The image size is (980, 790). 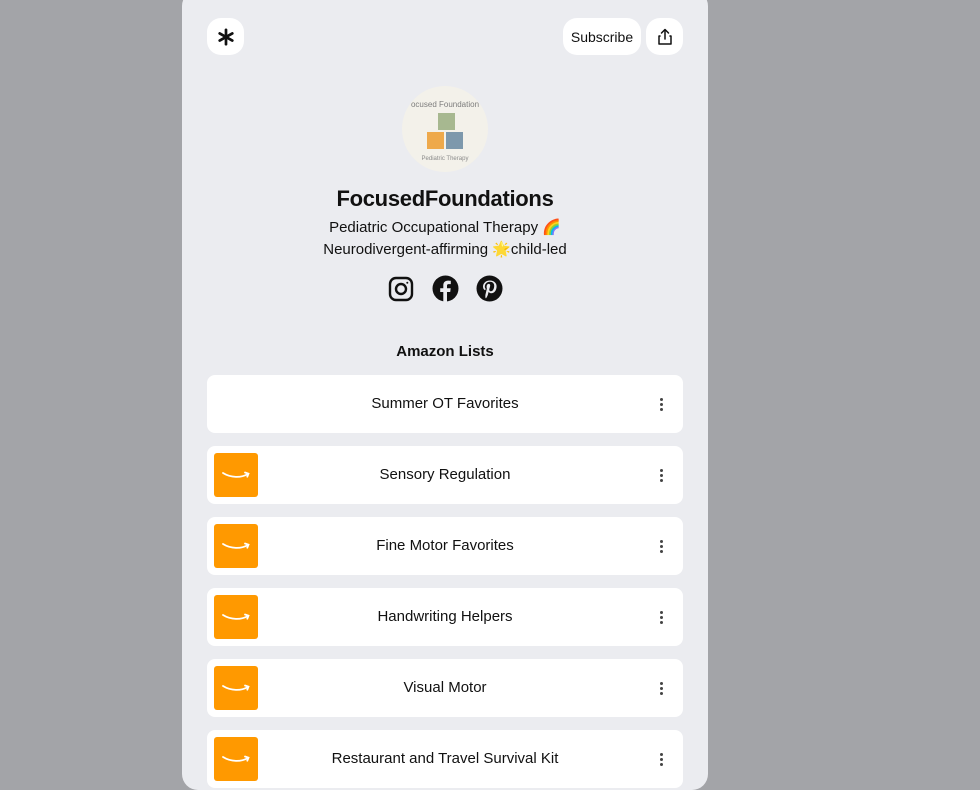 I want to click on link-item-restaurant-travel-survival-kit: Restaurant and Travel Survival Kit, so click(x=445, y=759).